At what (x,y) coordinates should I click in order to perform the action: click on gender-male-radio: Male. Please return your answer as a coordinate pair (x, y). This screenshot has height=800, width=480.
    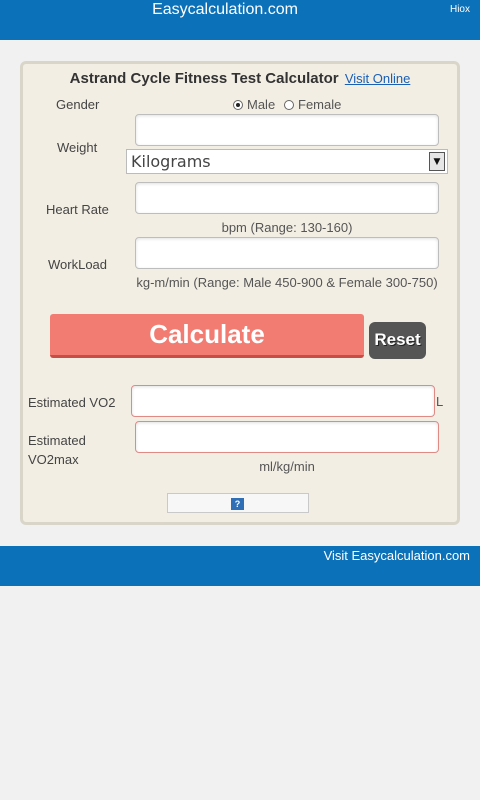
    Looking at the image, I should click on (254, 104).